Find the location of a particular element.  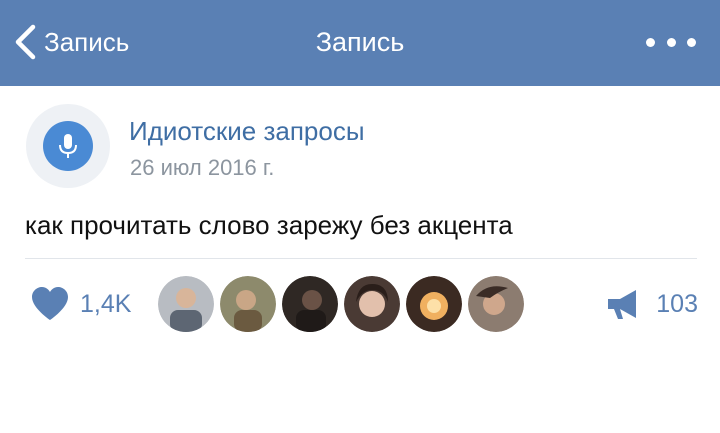

author-name: Идиотские запросы is located at coordinates (247, 131).